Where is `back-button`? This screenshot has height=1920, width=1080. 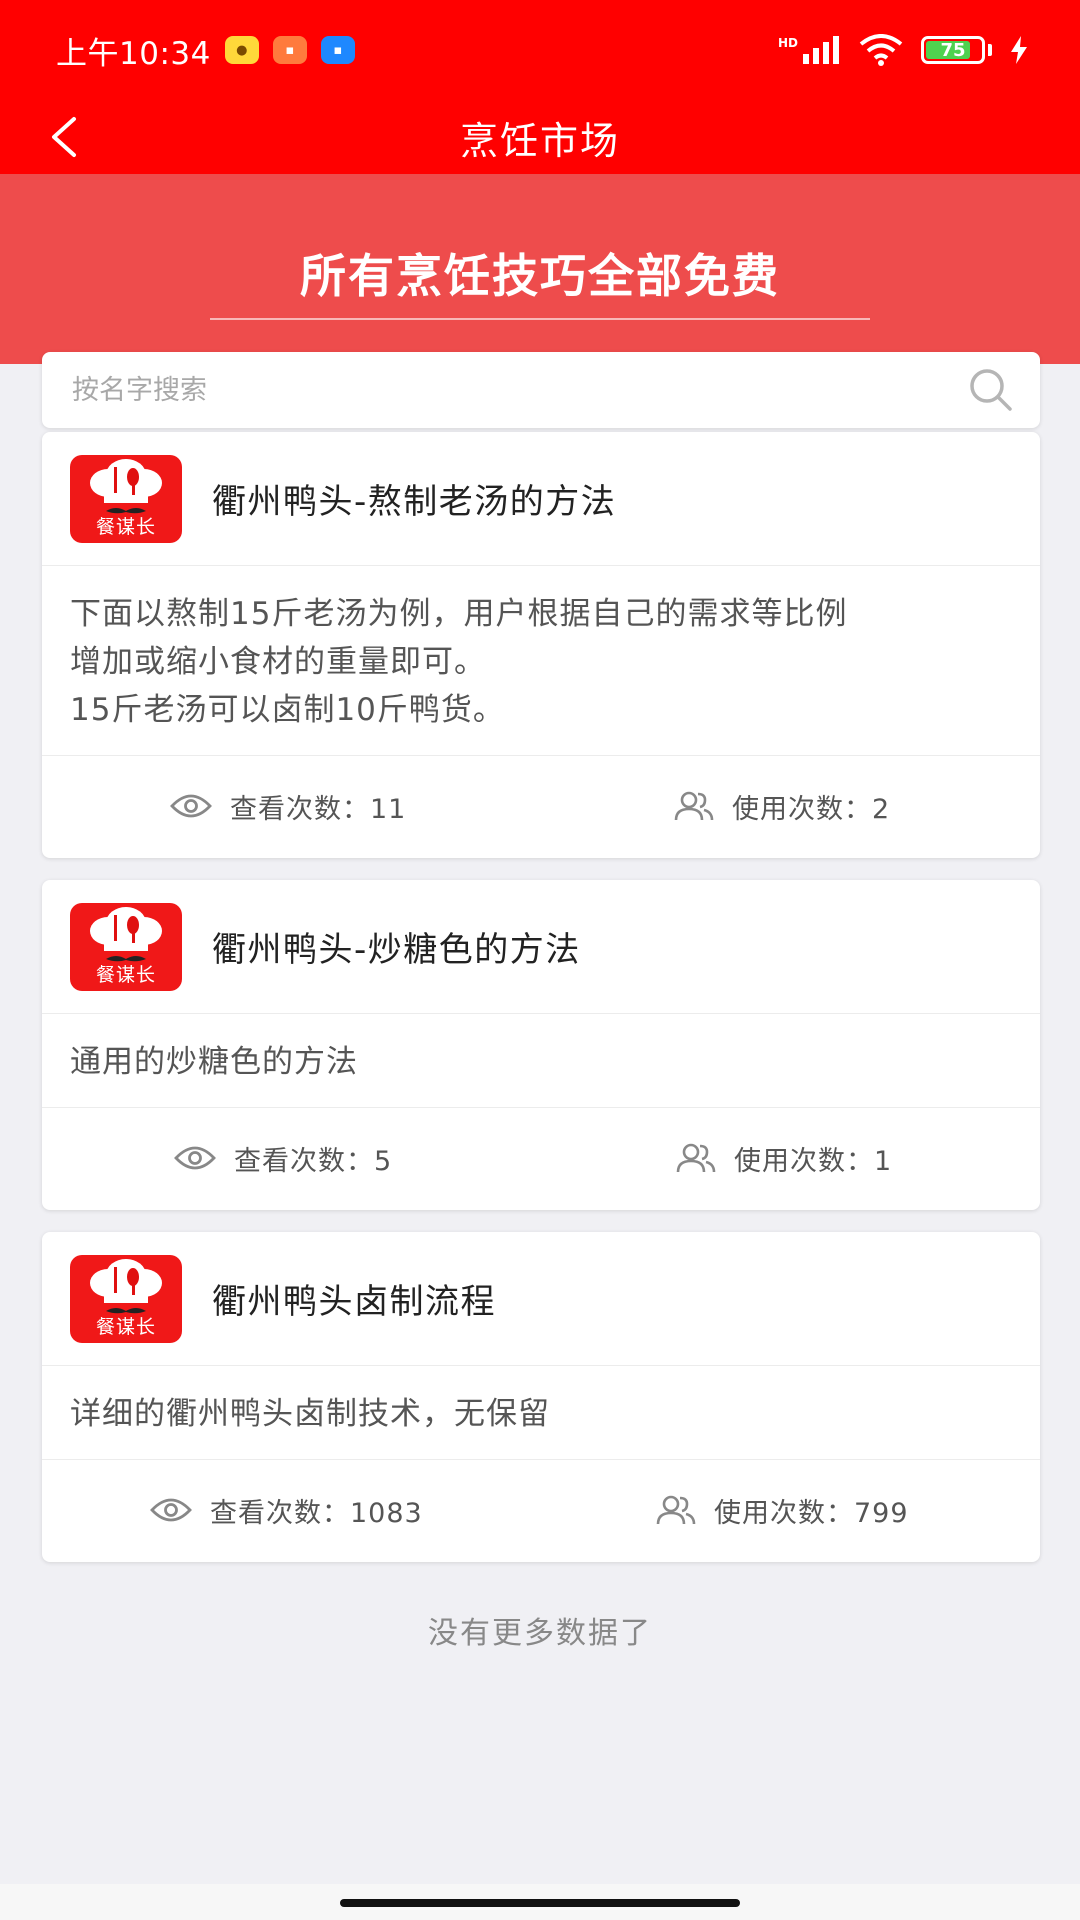 back-button is located at coordinates (63, 137).